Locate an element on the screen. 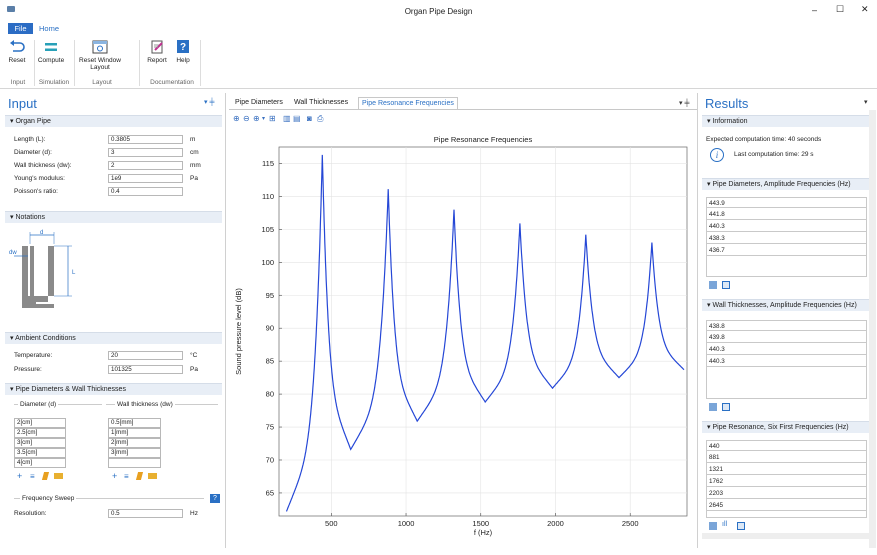 Image resolution: width=877 pixels, height=555 pixels. zoom-out-icon: ⊖ is located at coordinates (247, 119).